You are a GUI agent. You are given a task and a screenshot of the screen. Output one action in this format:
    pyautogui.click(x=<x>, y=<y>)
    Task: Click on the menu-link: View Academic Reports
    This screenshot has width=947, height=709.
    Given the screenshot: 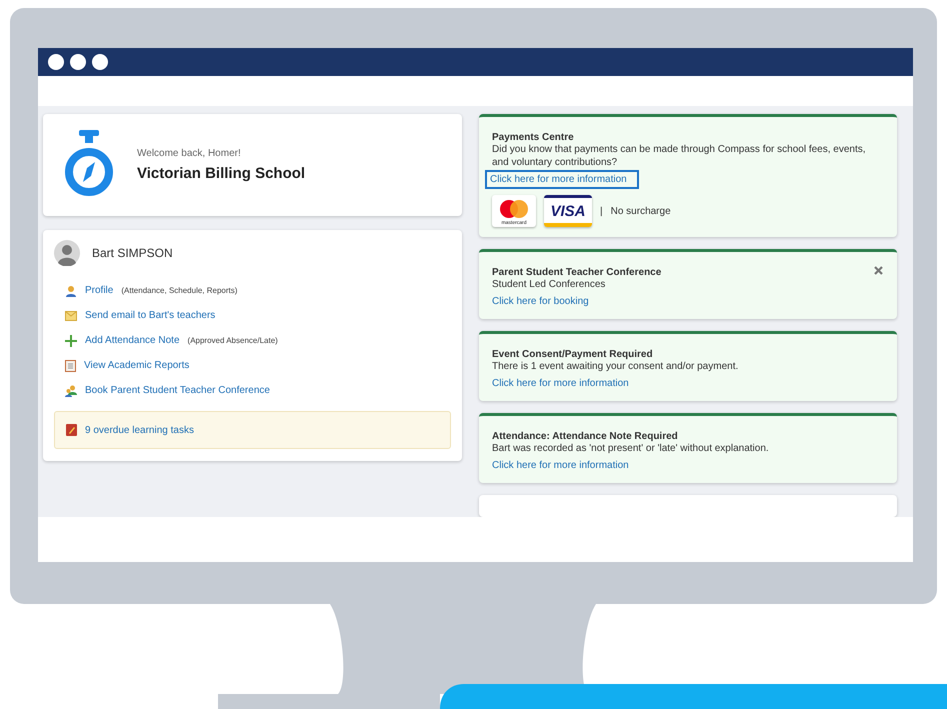 What is the action you would take?
    pyautogui.click(x=137, y=365)
    